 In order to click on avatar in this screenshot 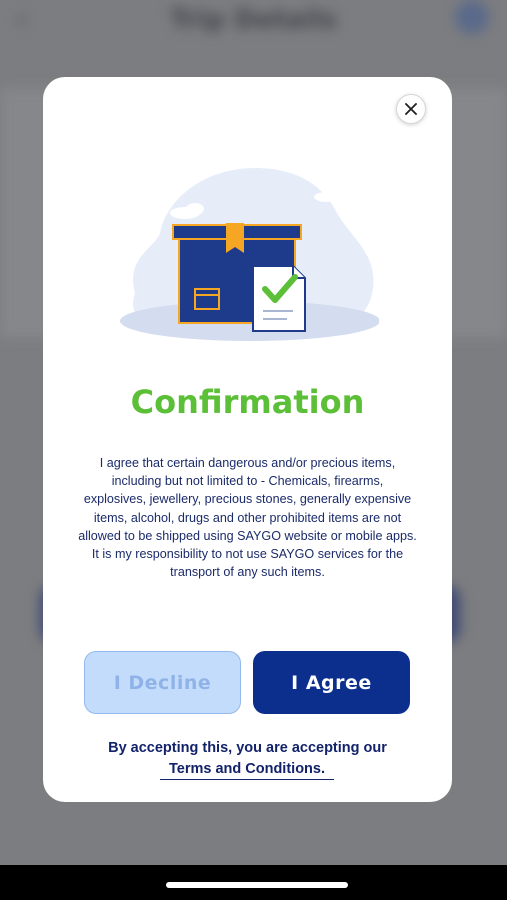, I will do `click(472, 17)`.